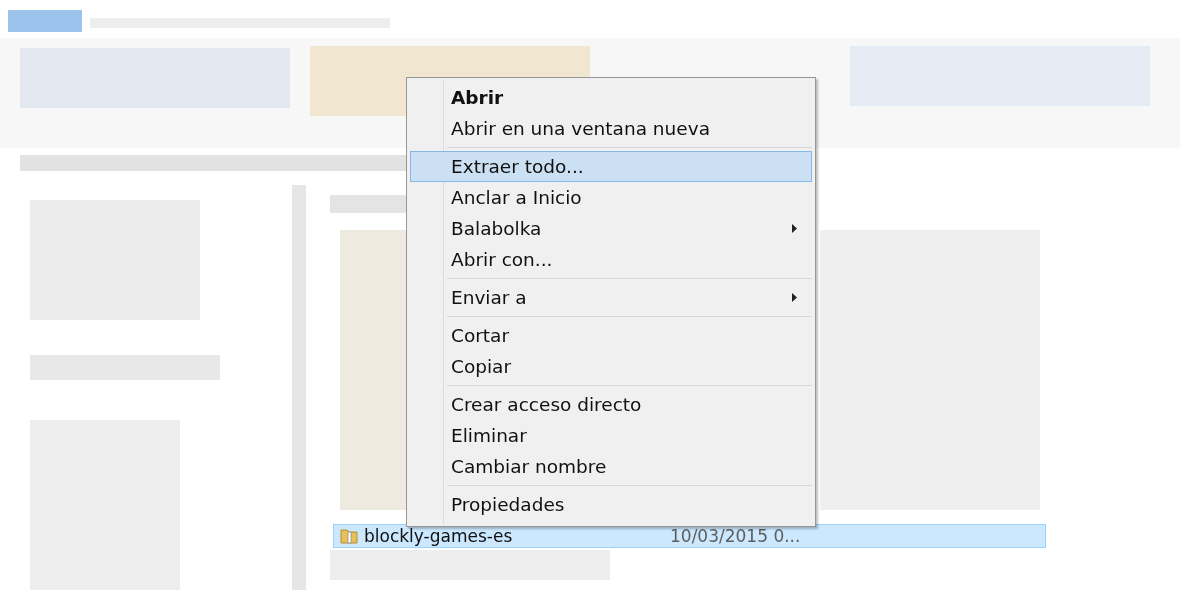 Image resolution: width=1180 pixels, height=590 pixels. What do you see at coordinates (611, 97) in the screenshot?
I see `menu-item: Abrir` at bounding box center [611, 97].